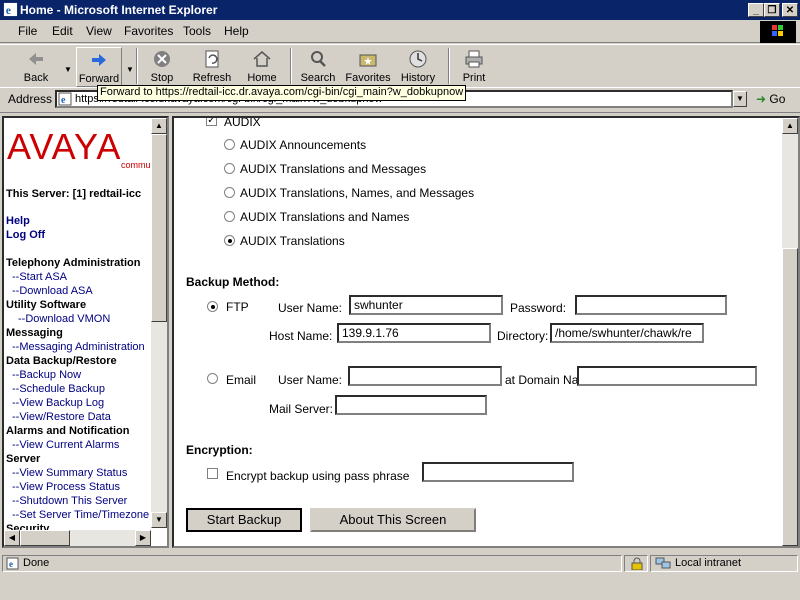  Describe the element at coordinates (88, 148) in the screenshot. I see `avaya-logo: AVAYA communicat` at that location.